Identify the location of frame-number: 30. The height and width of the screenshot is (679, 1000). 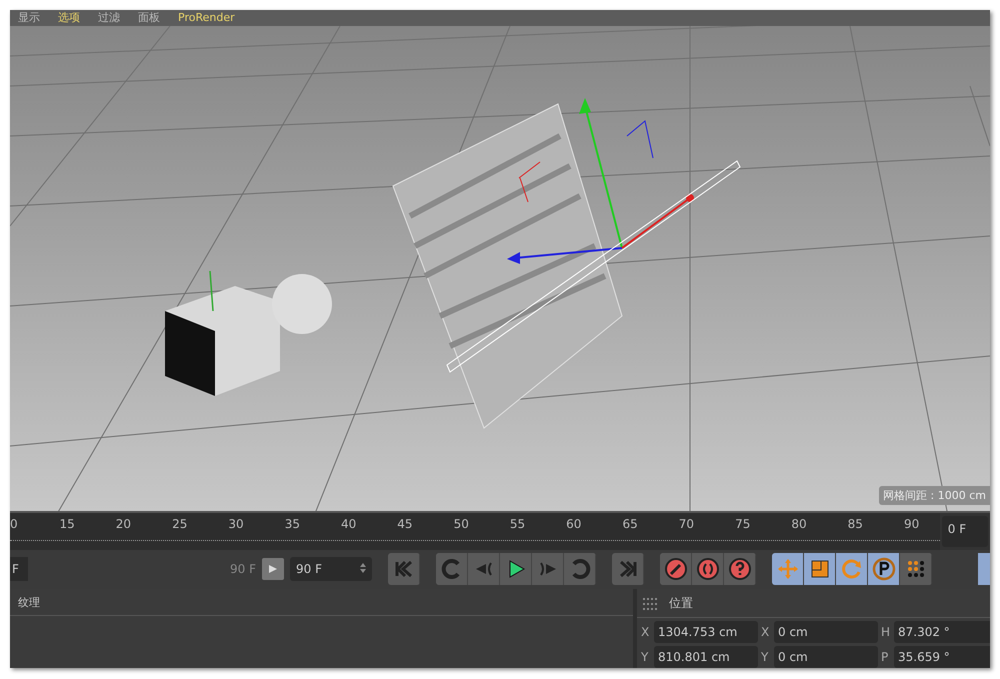
(236, 524).